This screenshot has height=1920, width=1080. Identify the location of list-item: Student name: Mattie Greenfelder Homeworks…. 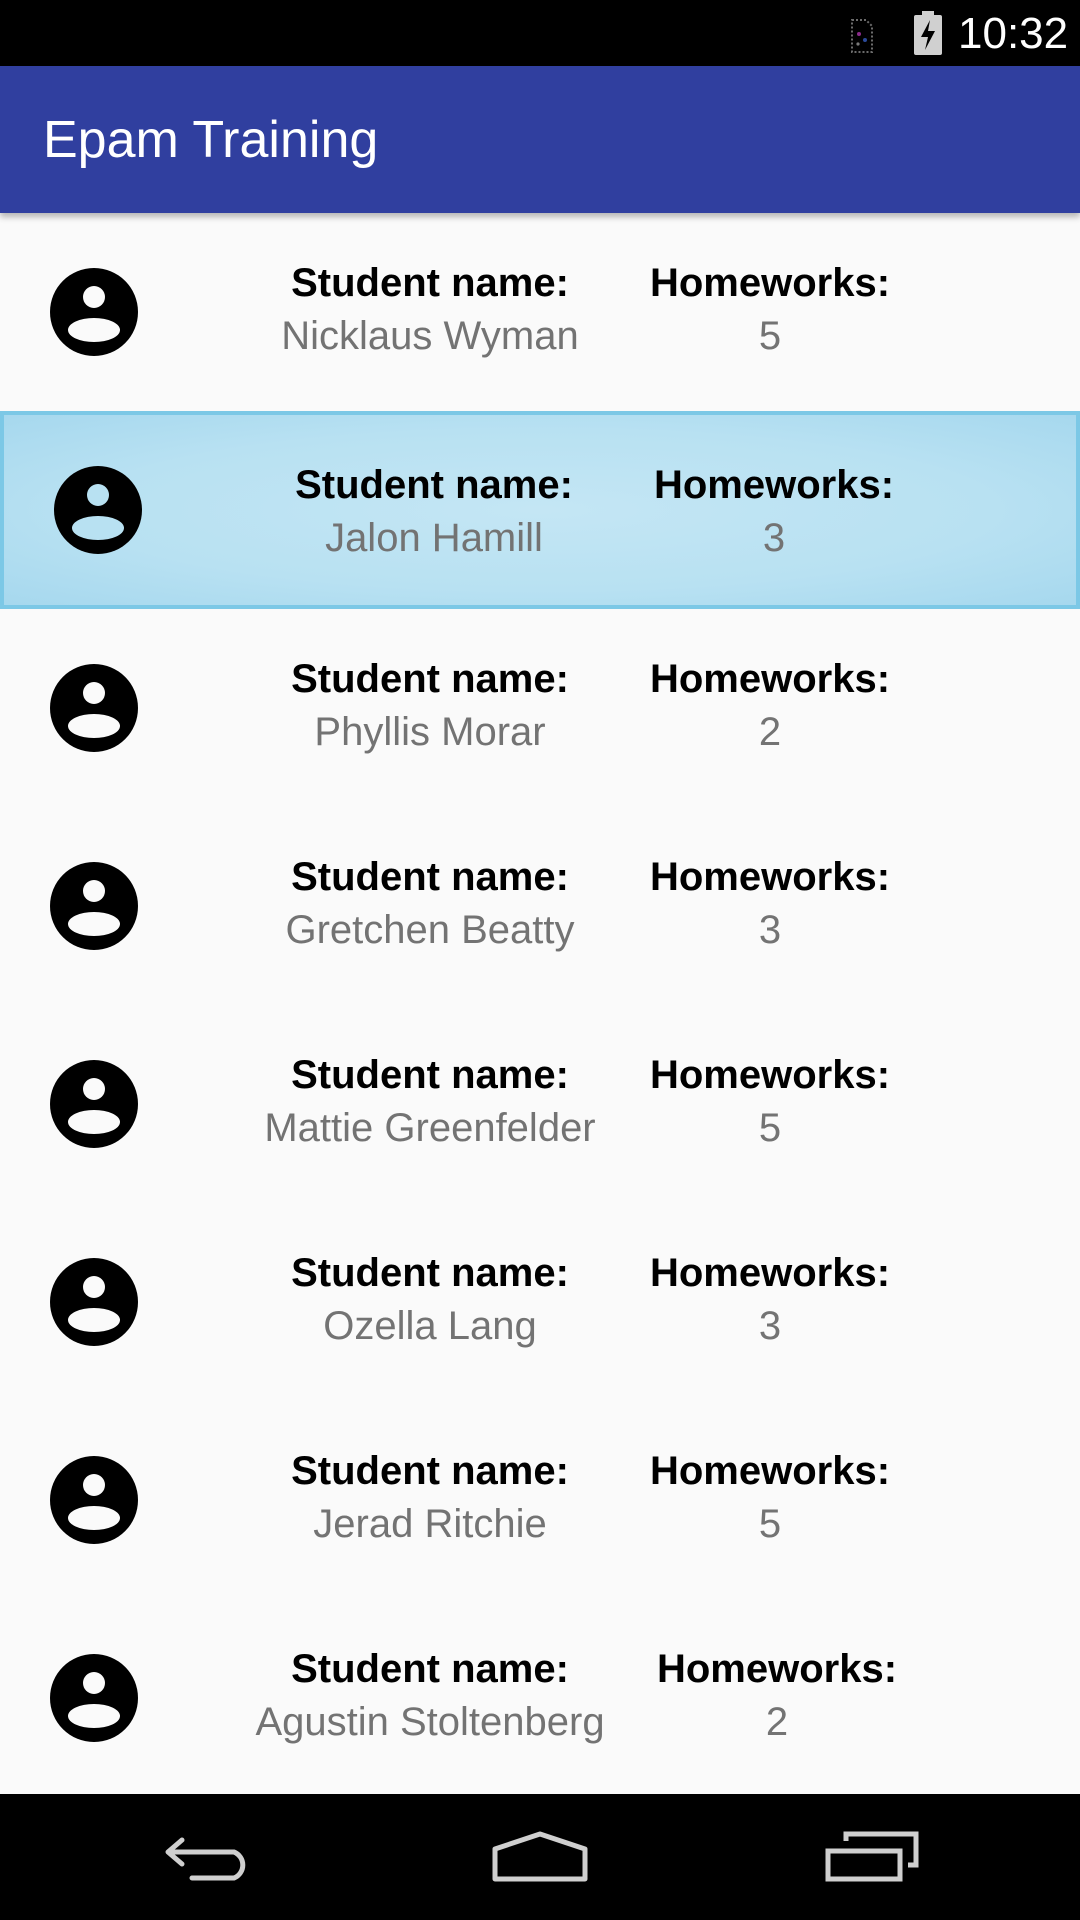
(540, 1104).